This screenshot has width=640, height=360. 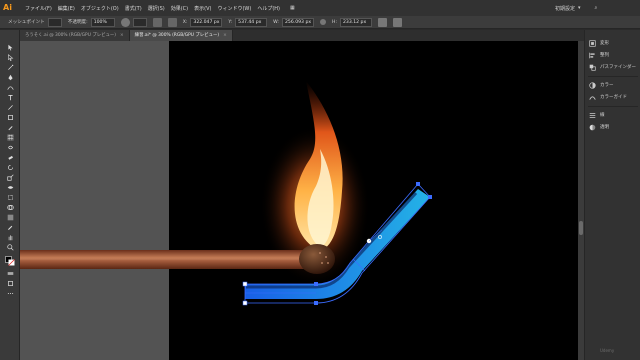 I want to click on line-tool-icon, so click(x=10, y=107).